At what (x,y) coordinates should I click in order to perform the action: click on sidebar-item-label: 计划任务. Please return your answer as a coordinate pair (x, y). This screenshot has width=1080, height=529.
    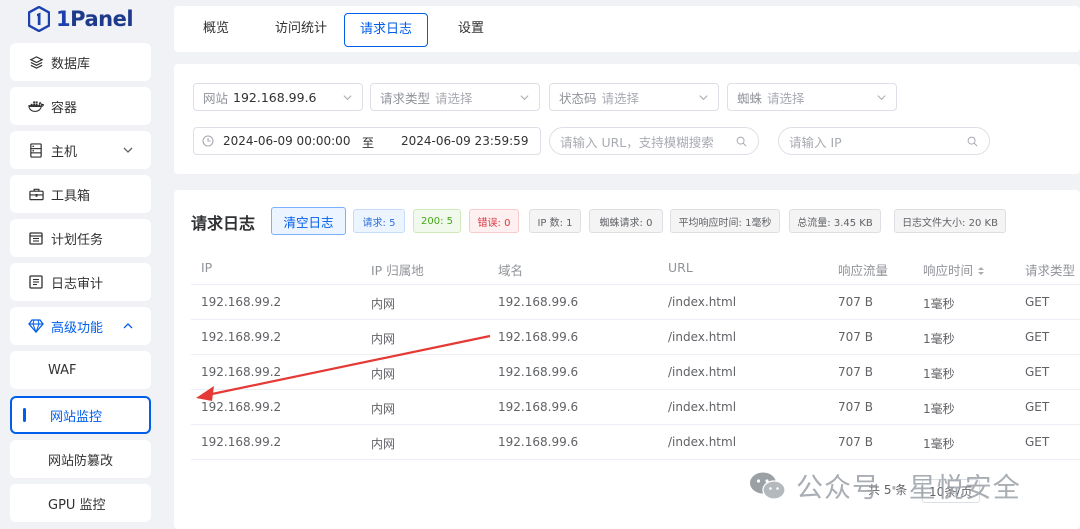
    Looking at the image, I should click on (77, 240).